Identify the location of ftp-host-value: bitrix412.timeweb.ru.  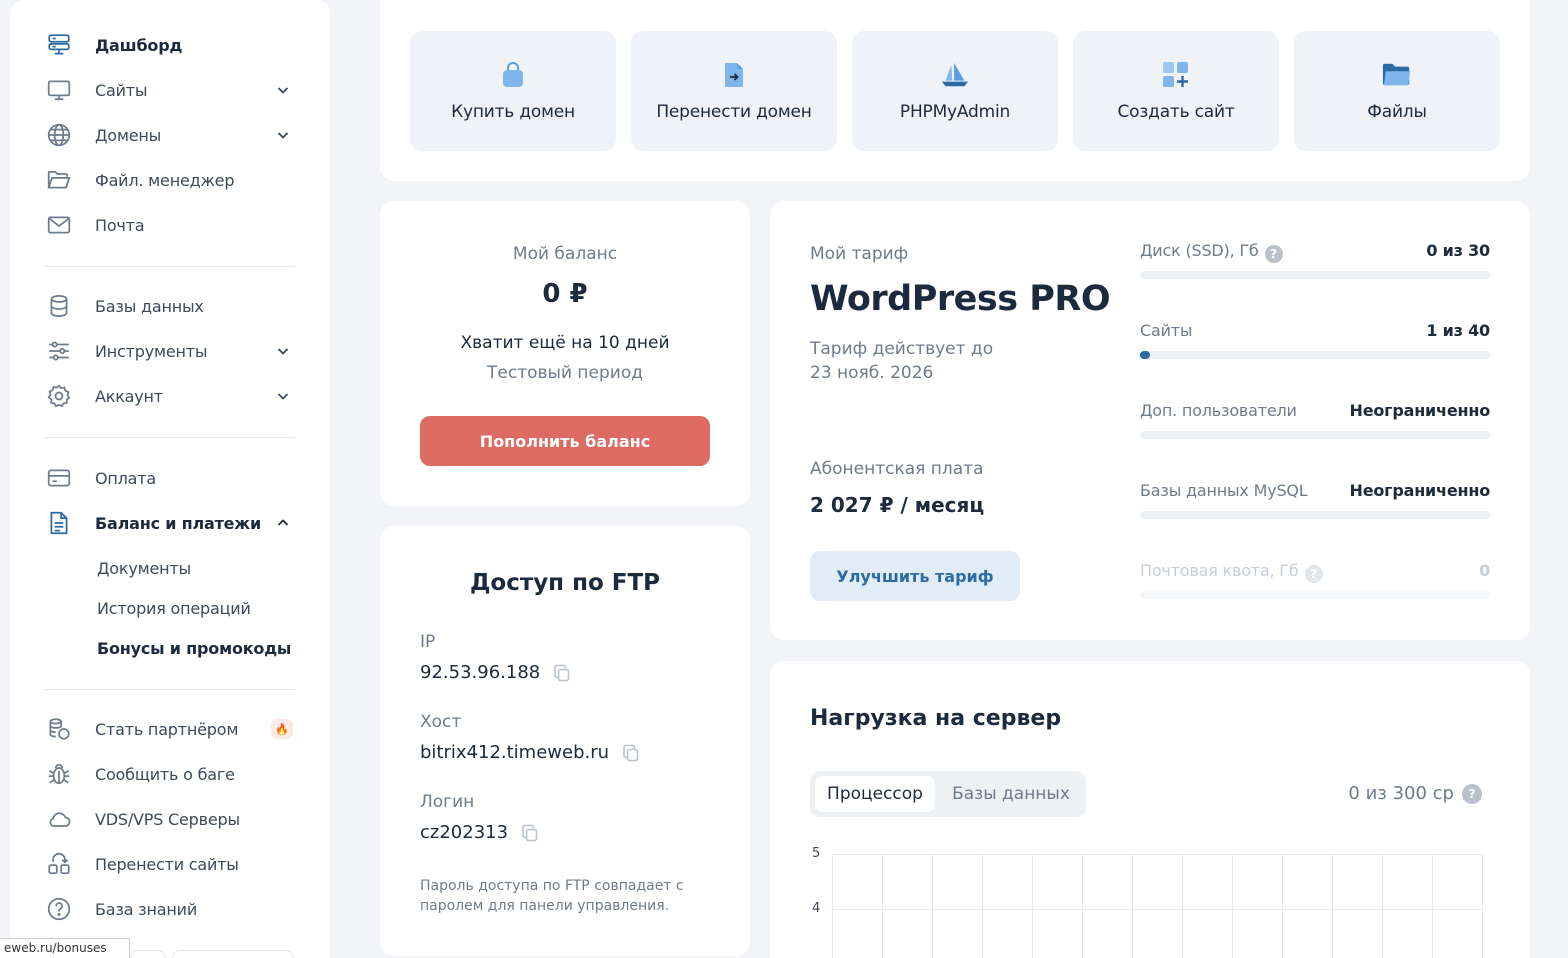
(515, 752).